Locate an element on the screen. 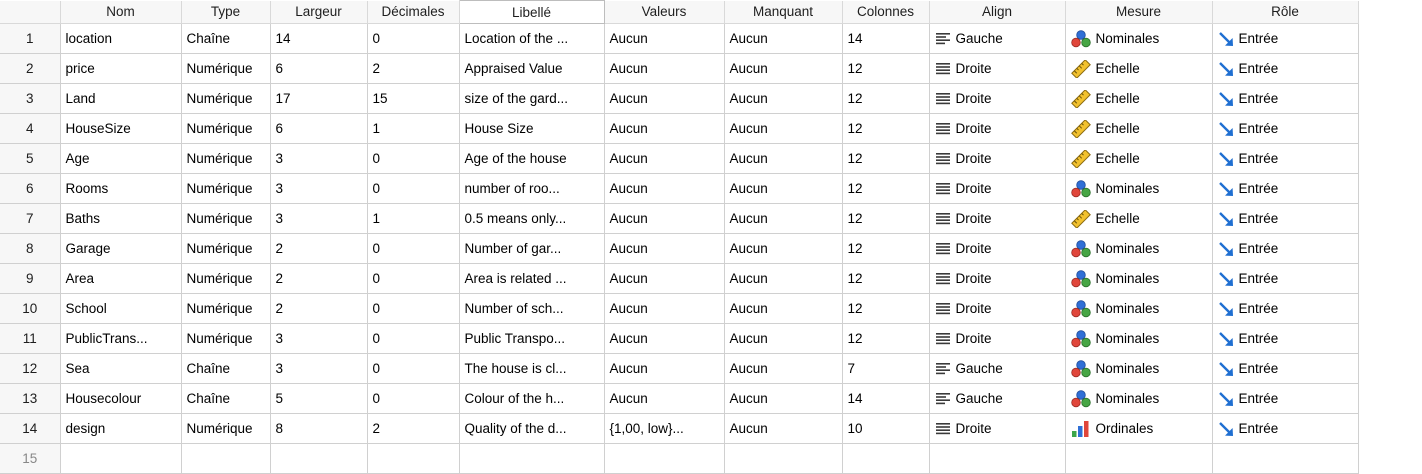 The image size is (1422, 474). column-header-role: Rôle is located at coordinates (1285, 12).